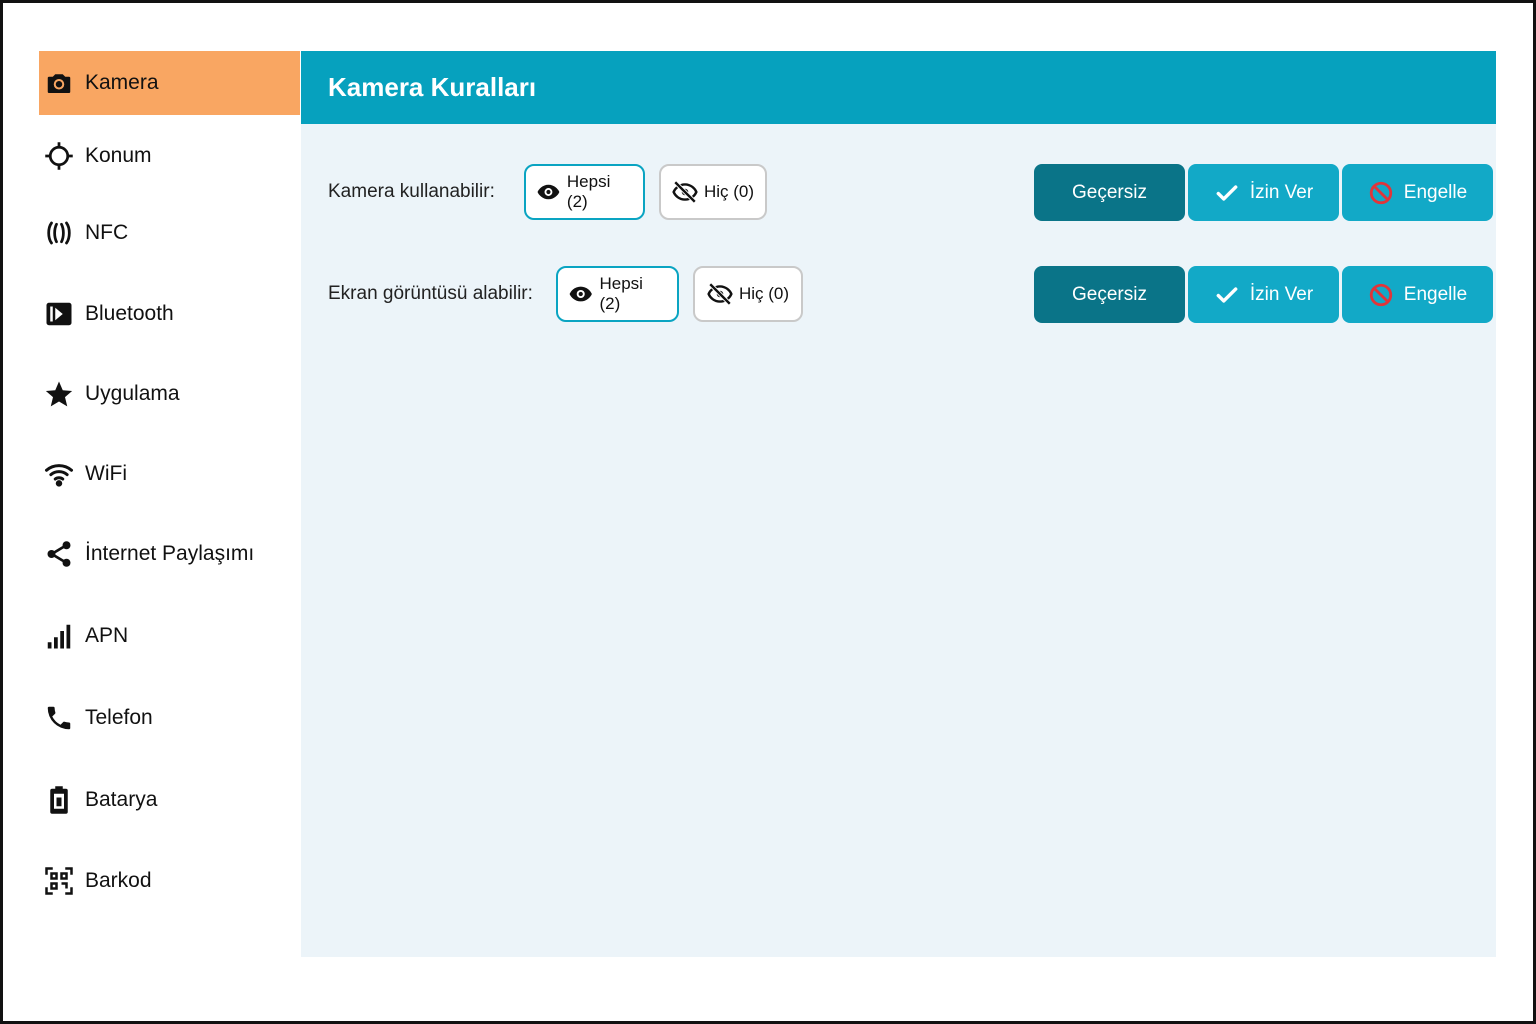 This screenshot has height=1024, width=1536. Describe the element at coordinates (106, 473) in the screenshot. I see `sidebar-item-label: WiFi` at that location.